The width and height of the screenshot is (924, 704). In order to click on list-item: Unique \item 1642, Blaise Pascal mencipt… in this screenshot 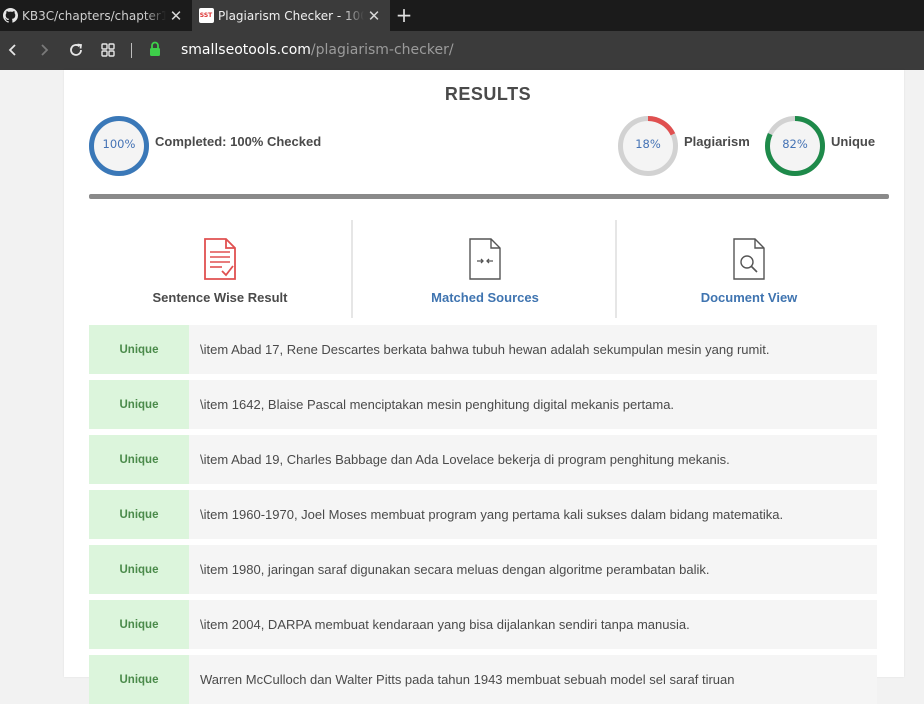, I will do `click(483, 404)`.